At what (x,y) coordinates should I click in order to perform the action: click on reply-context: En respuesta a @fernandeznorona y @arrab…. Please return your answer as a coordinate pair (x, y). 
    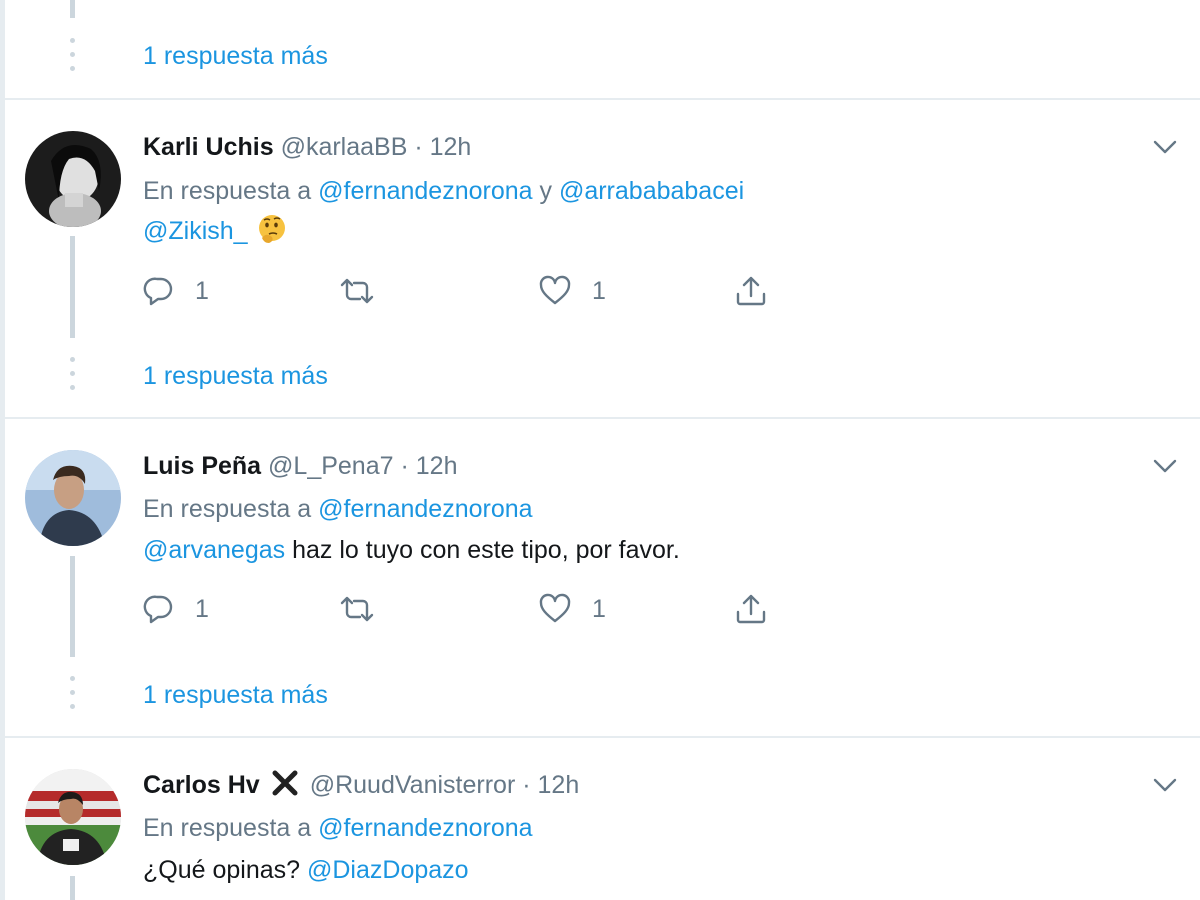
    Looking at the image, I should click on (443, 191).